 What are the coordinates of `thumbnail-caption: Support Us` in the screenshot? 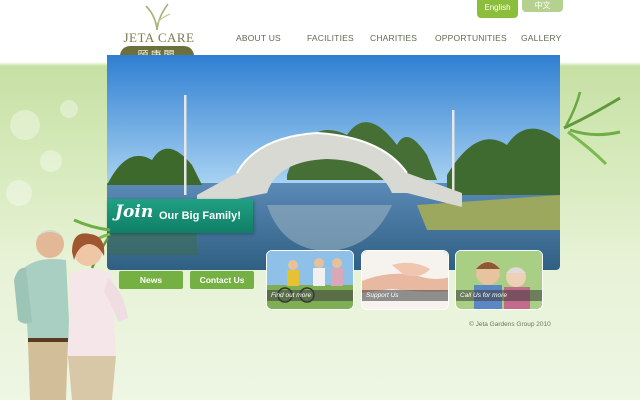 It's located at (405, 295).